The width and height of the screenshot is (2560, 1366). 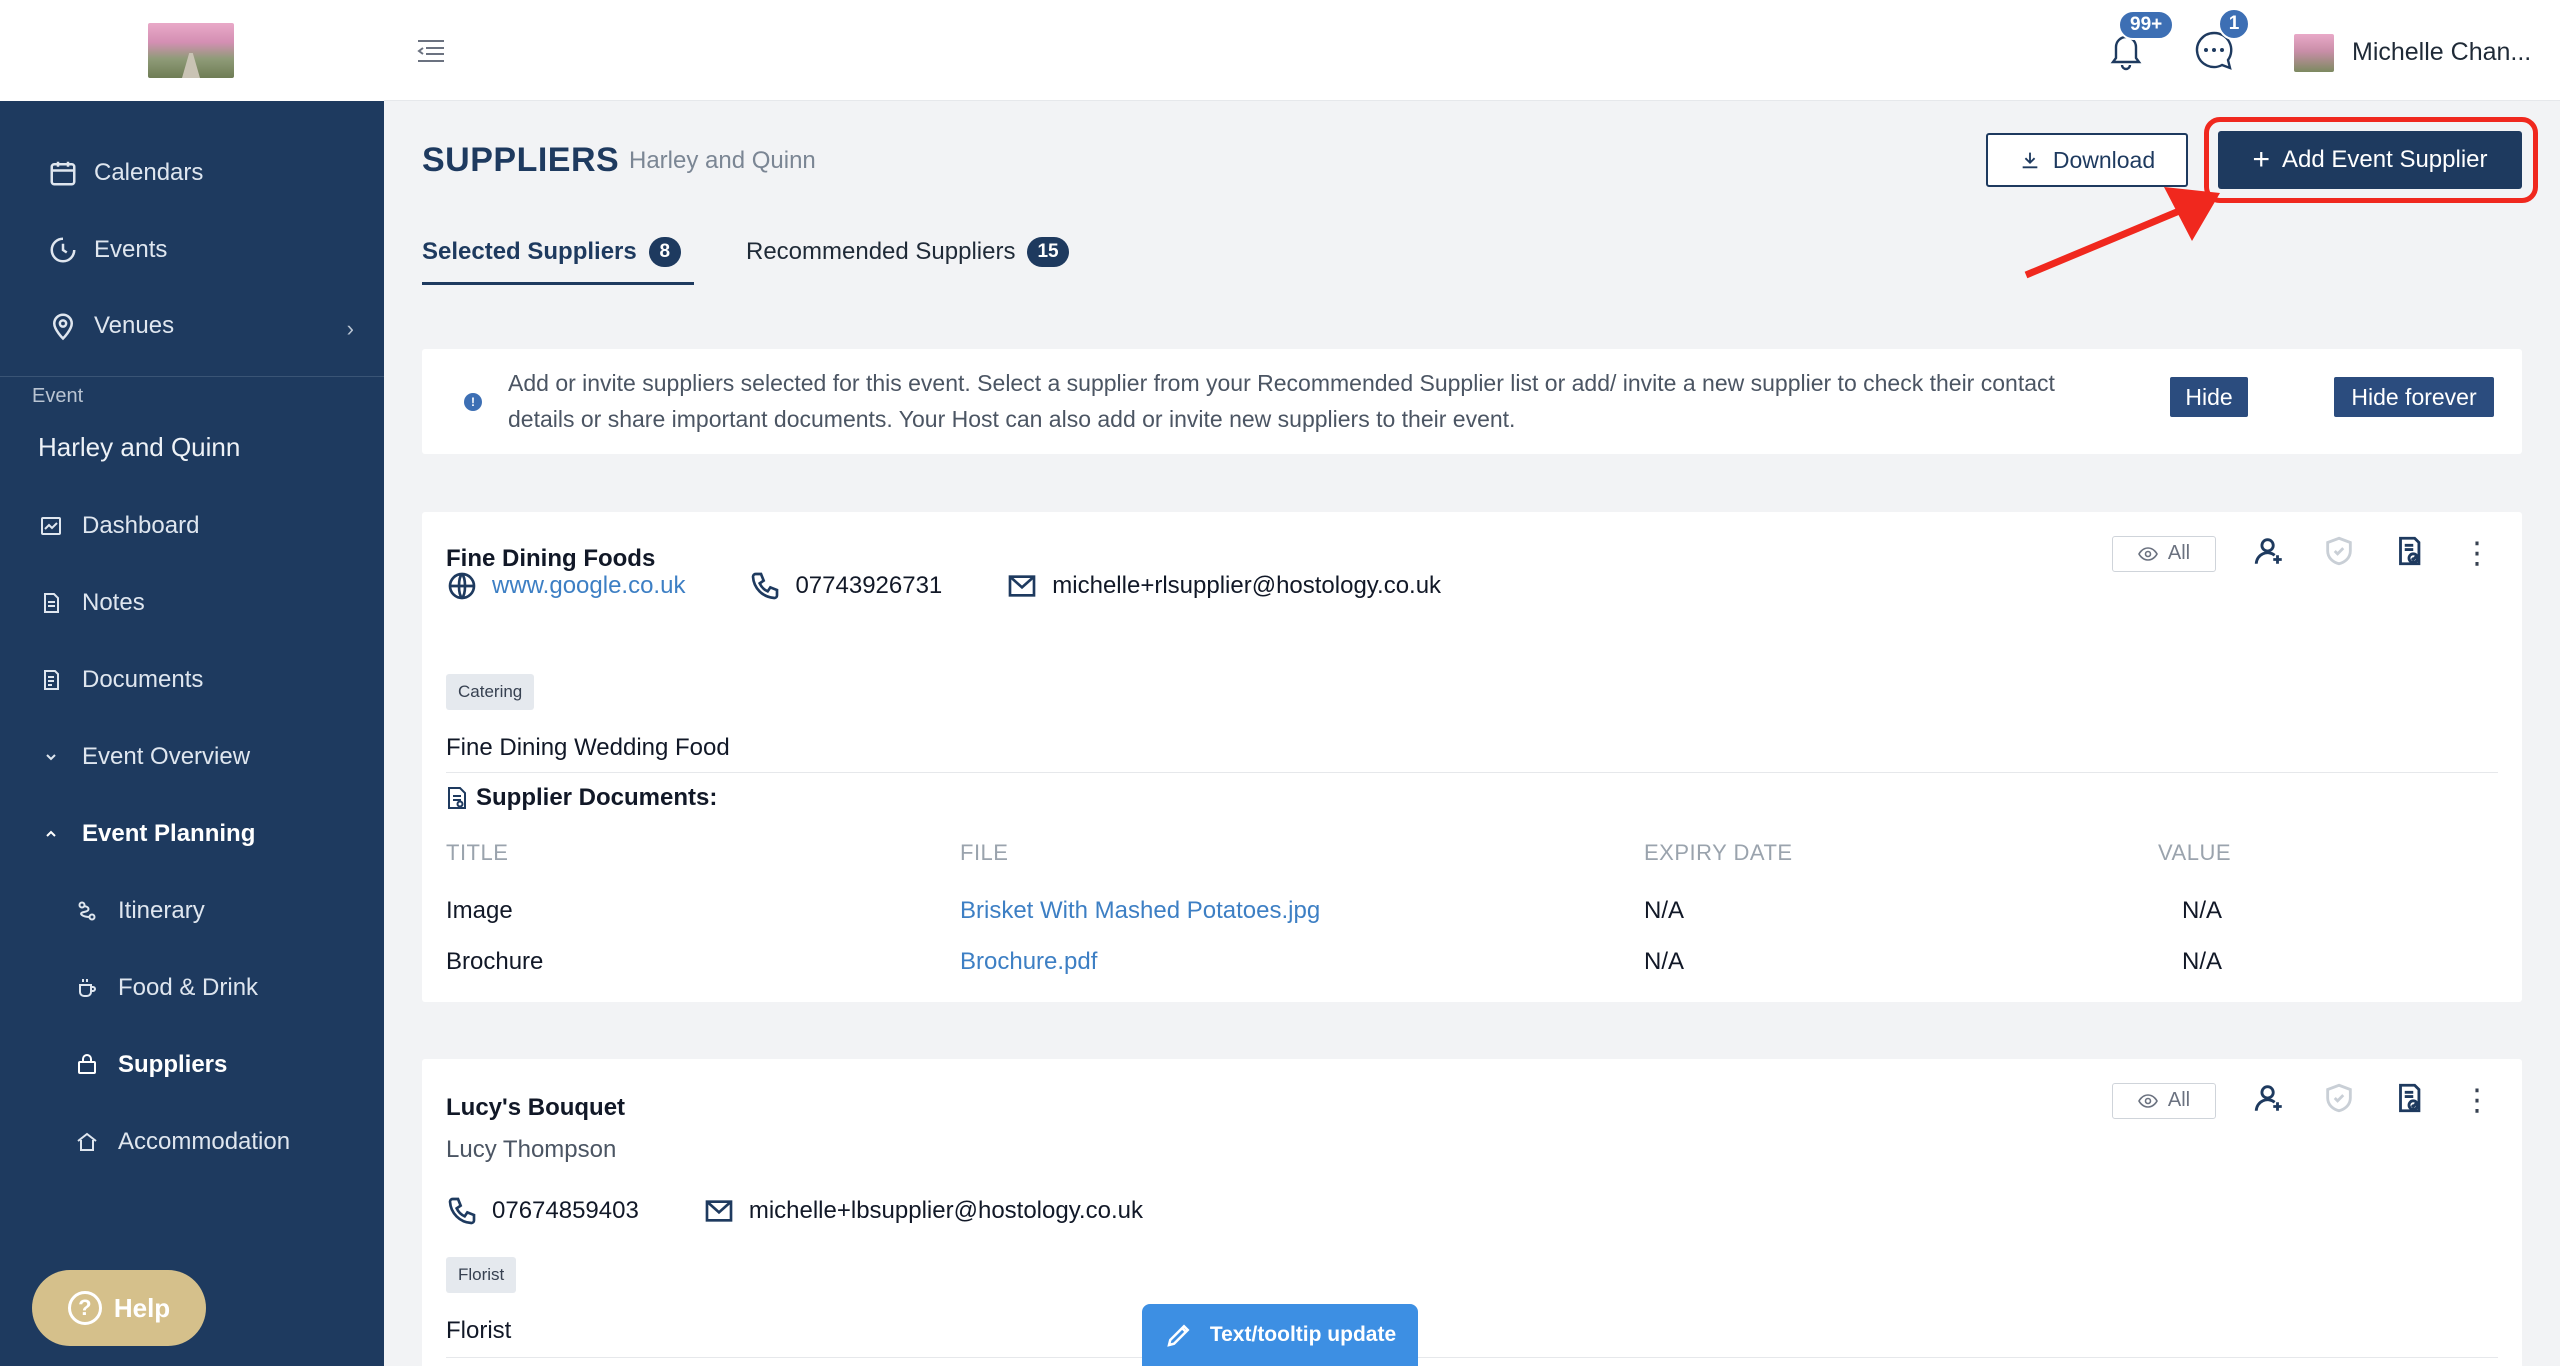 What do you see at coordinates (2209, 397) in the screenshot?
I see `hide-button: Hide` at bounding box center [2209, 397].